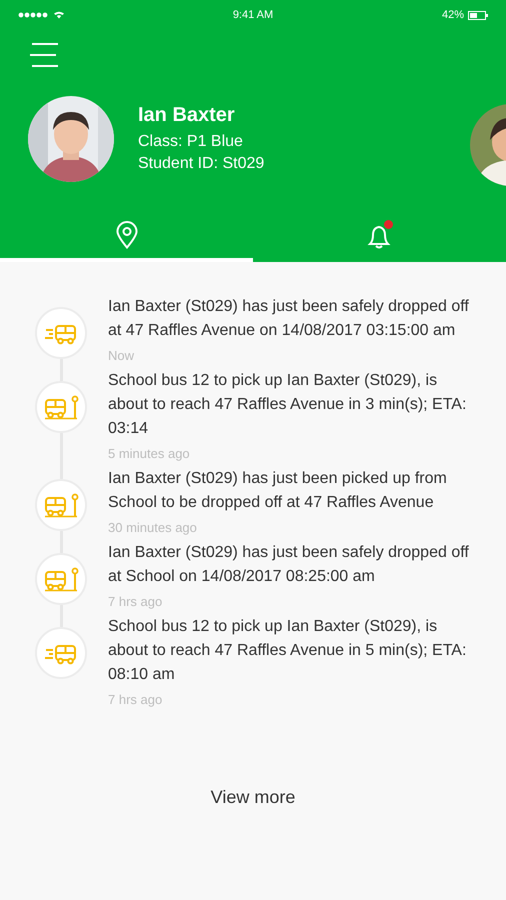 Image resolution: width=506 pixels, height=900 pixels. What do you see at coordinates (191, 142) in the screenshot?
I see `student-class: Class: P1 Blue` at bounding box center [191, 142].